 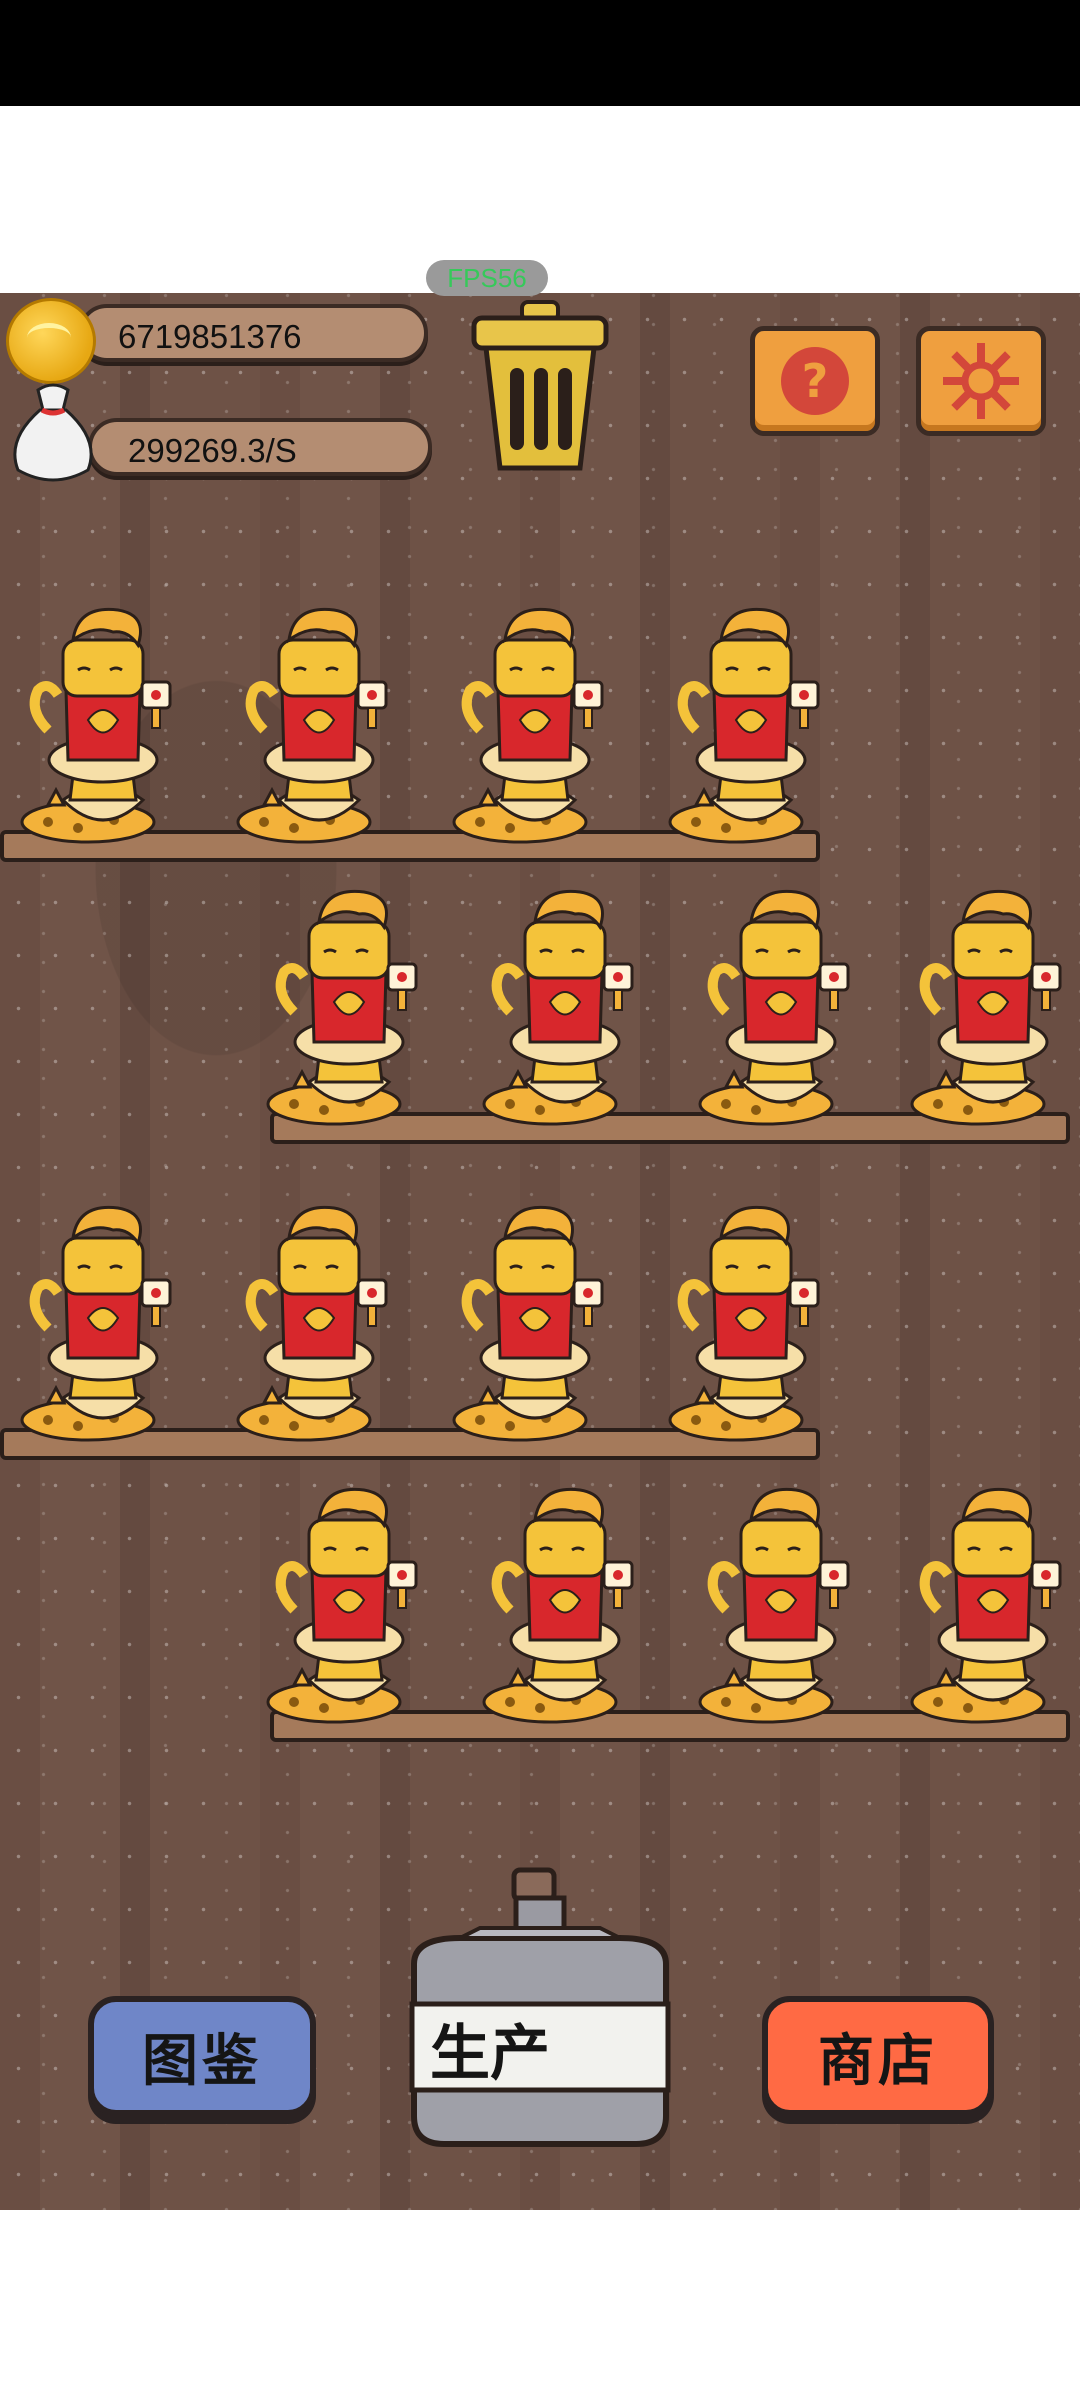 What do you see at coordinates (202, 2060) in the screenshot?
I see `collection-label: 图鉴` at bounding box center [202, 2060].